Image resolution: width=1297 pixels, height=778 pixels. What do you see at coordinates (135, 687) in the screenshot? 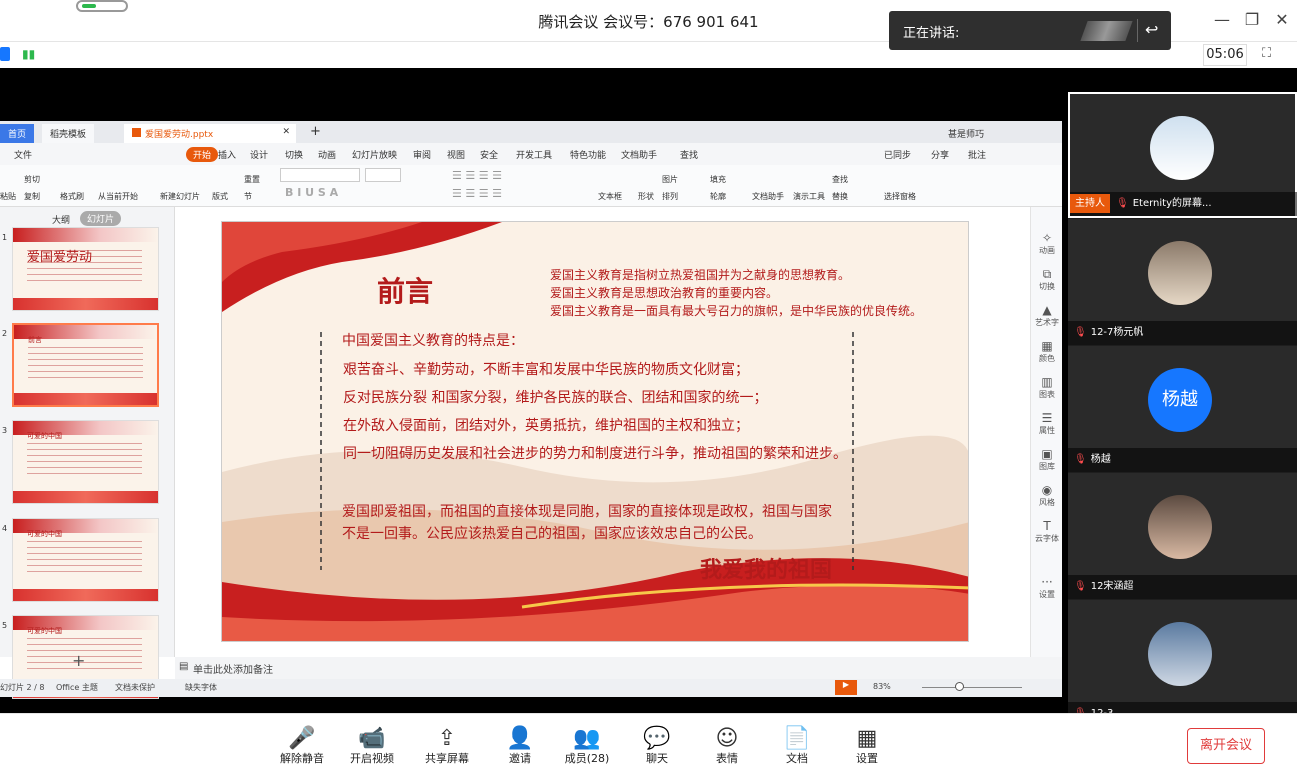
I see `protect-status: 文档未保护` at bounding box center [135, 687].